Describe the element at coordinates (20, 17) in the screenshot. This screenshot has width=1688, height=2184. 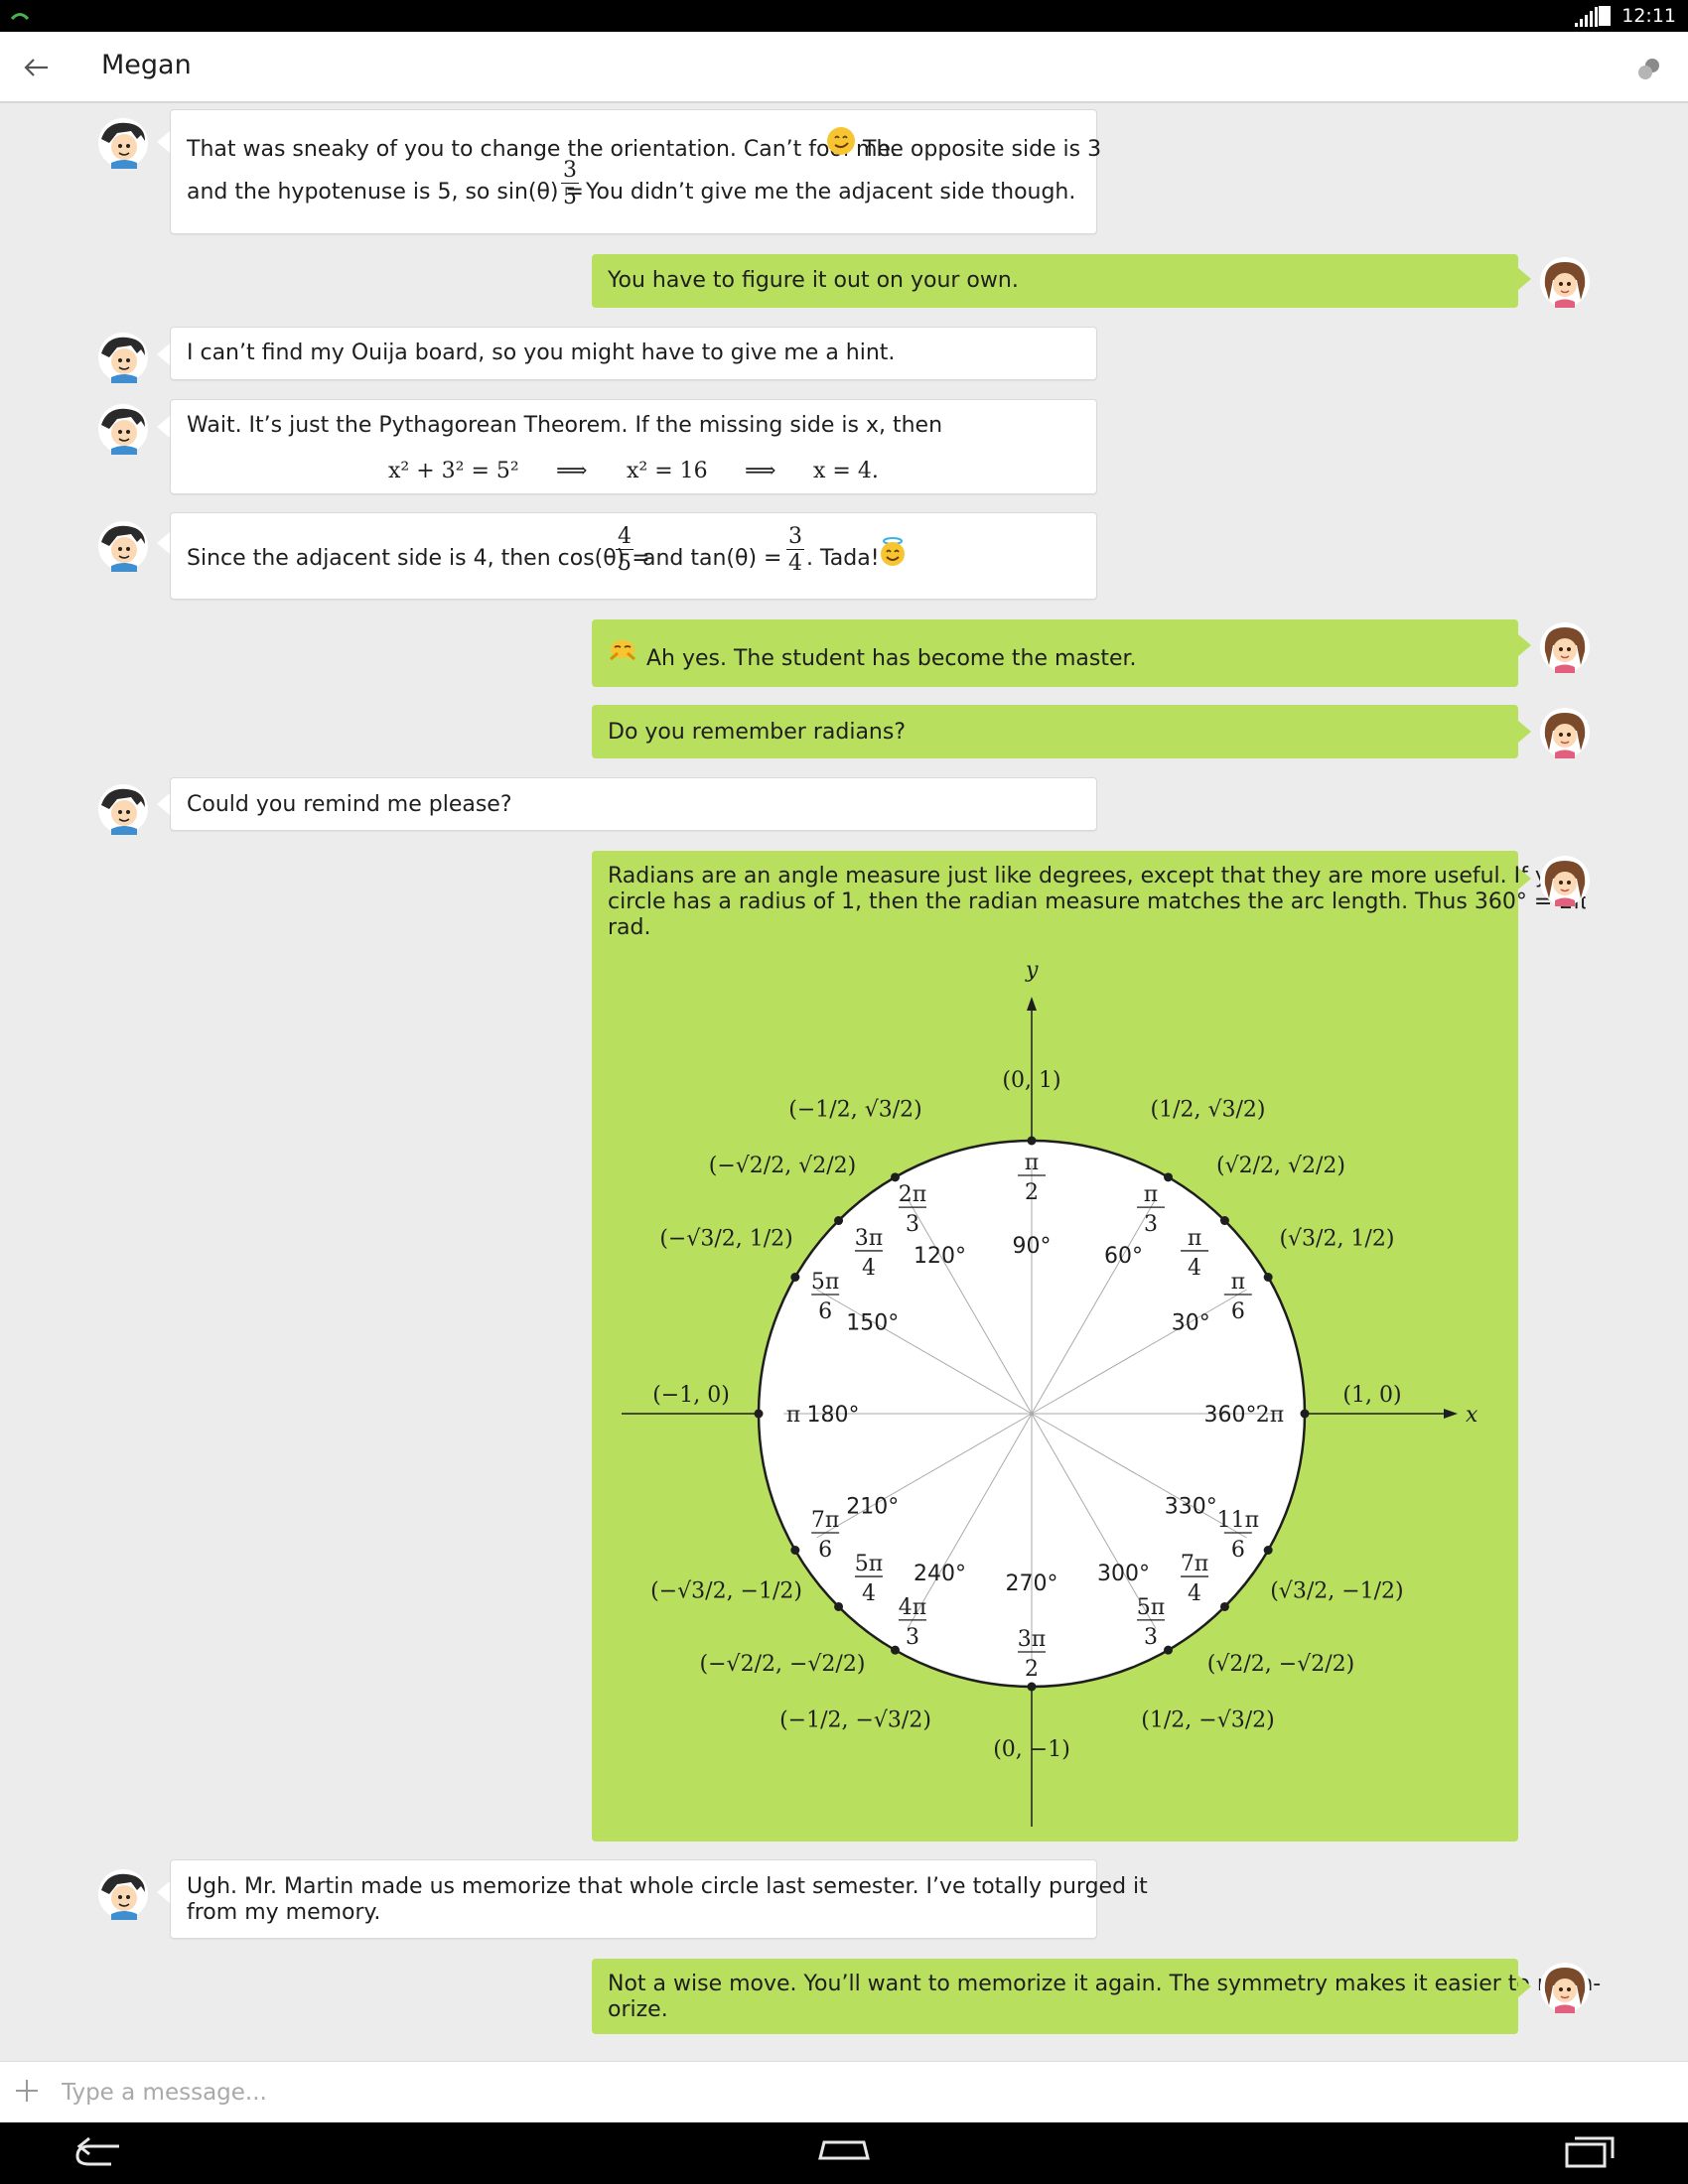
I see `notification-icon` at that location.